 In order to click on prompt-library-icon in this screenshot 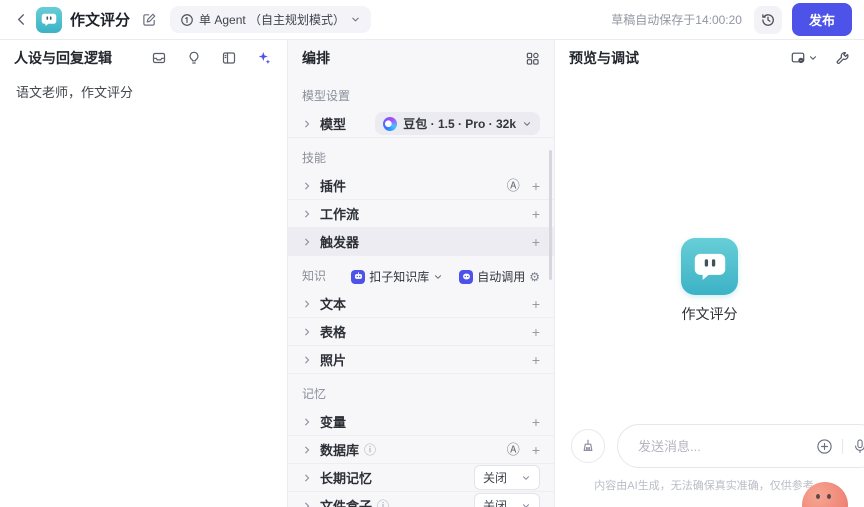, I will do `click(159, 58)`.